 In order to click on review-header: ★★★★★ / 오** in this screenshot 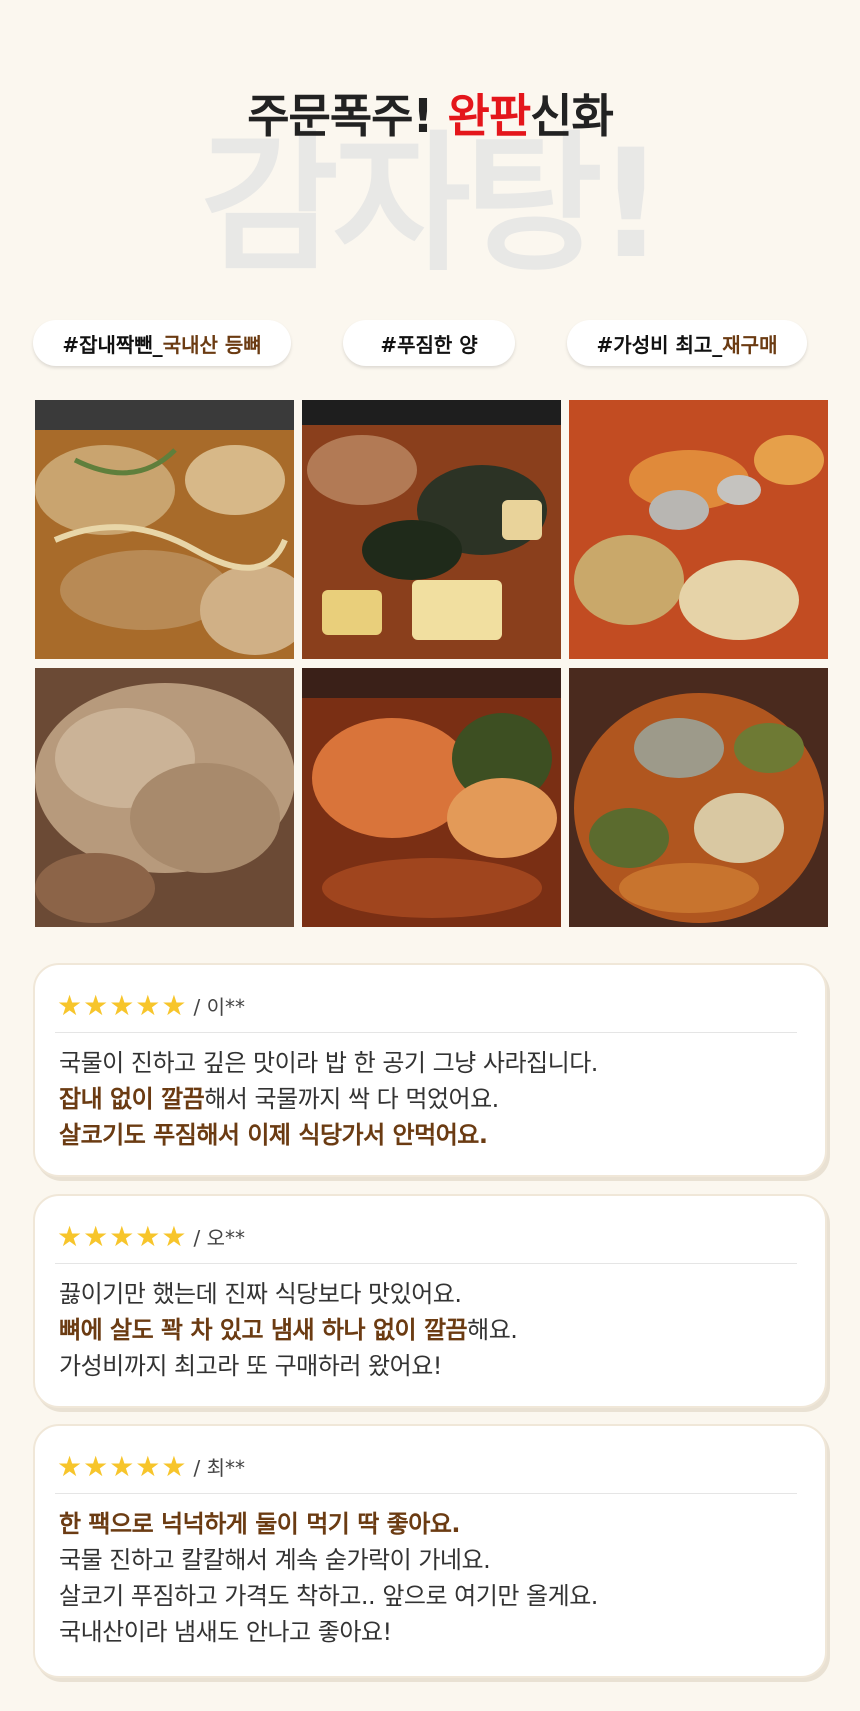, I will do `click(151, 1236)`.